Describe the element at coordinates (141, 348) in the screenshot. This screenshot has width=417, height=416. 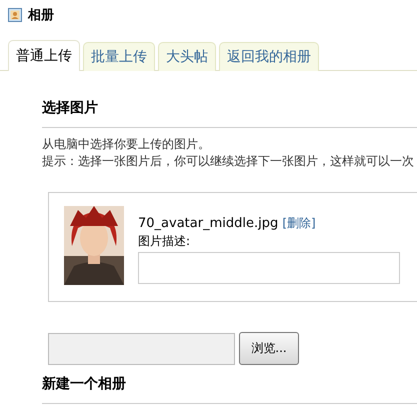
I see `file-path-field` at that location.